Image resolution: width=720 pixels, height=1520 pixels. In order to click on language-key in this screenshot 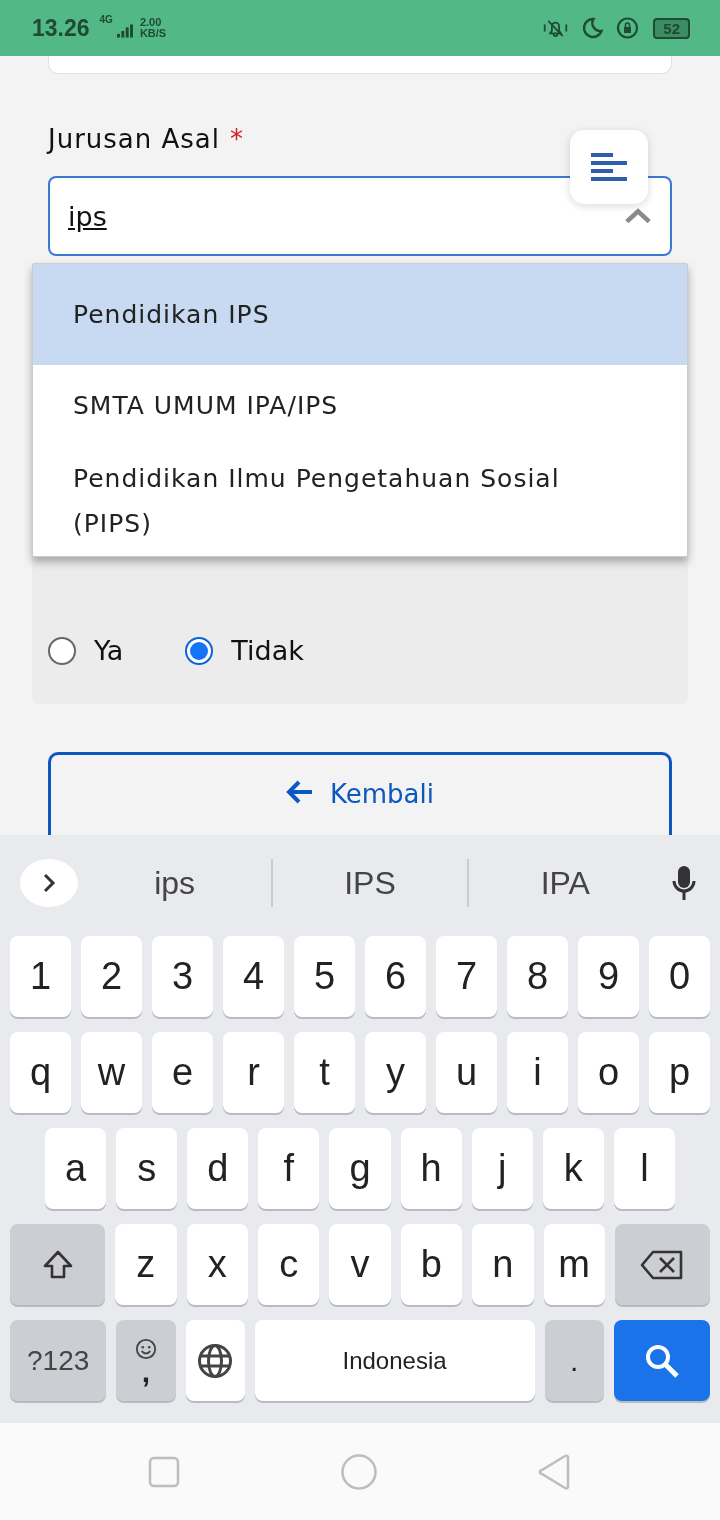, I will do `click(215, 1360)`.